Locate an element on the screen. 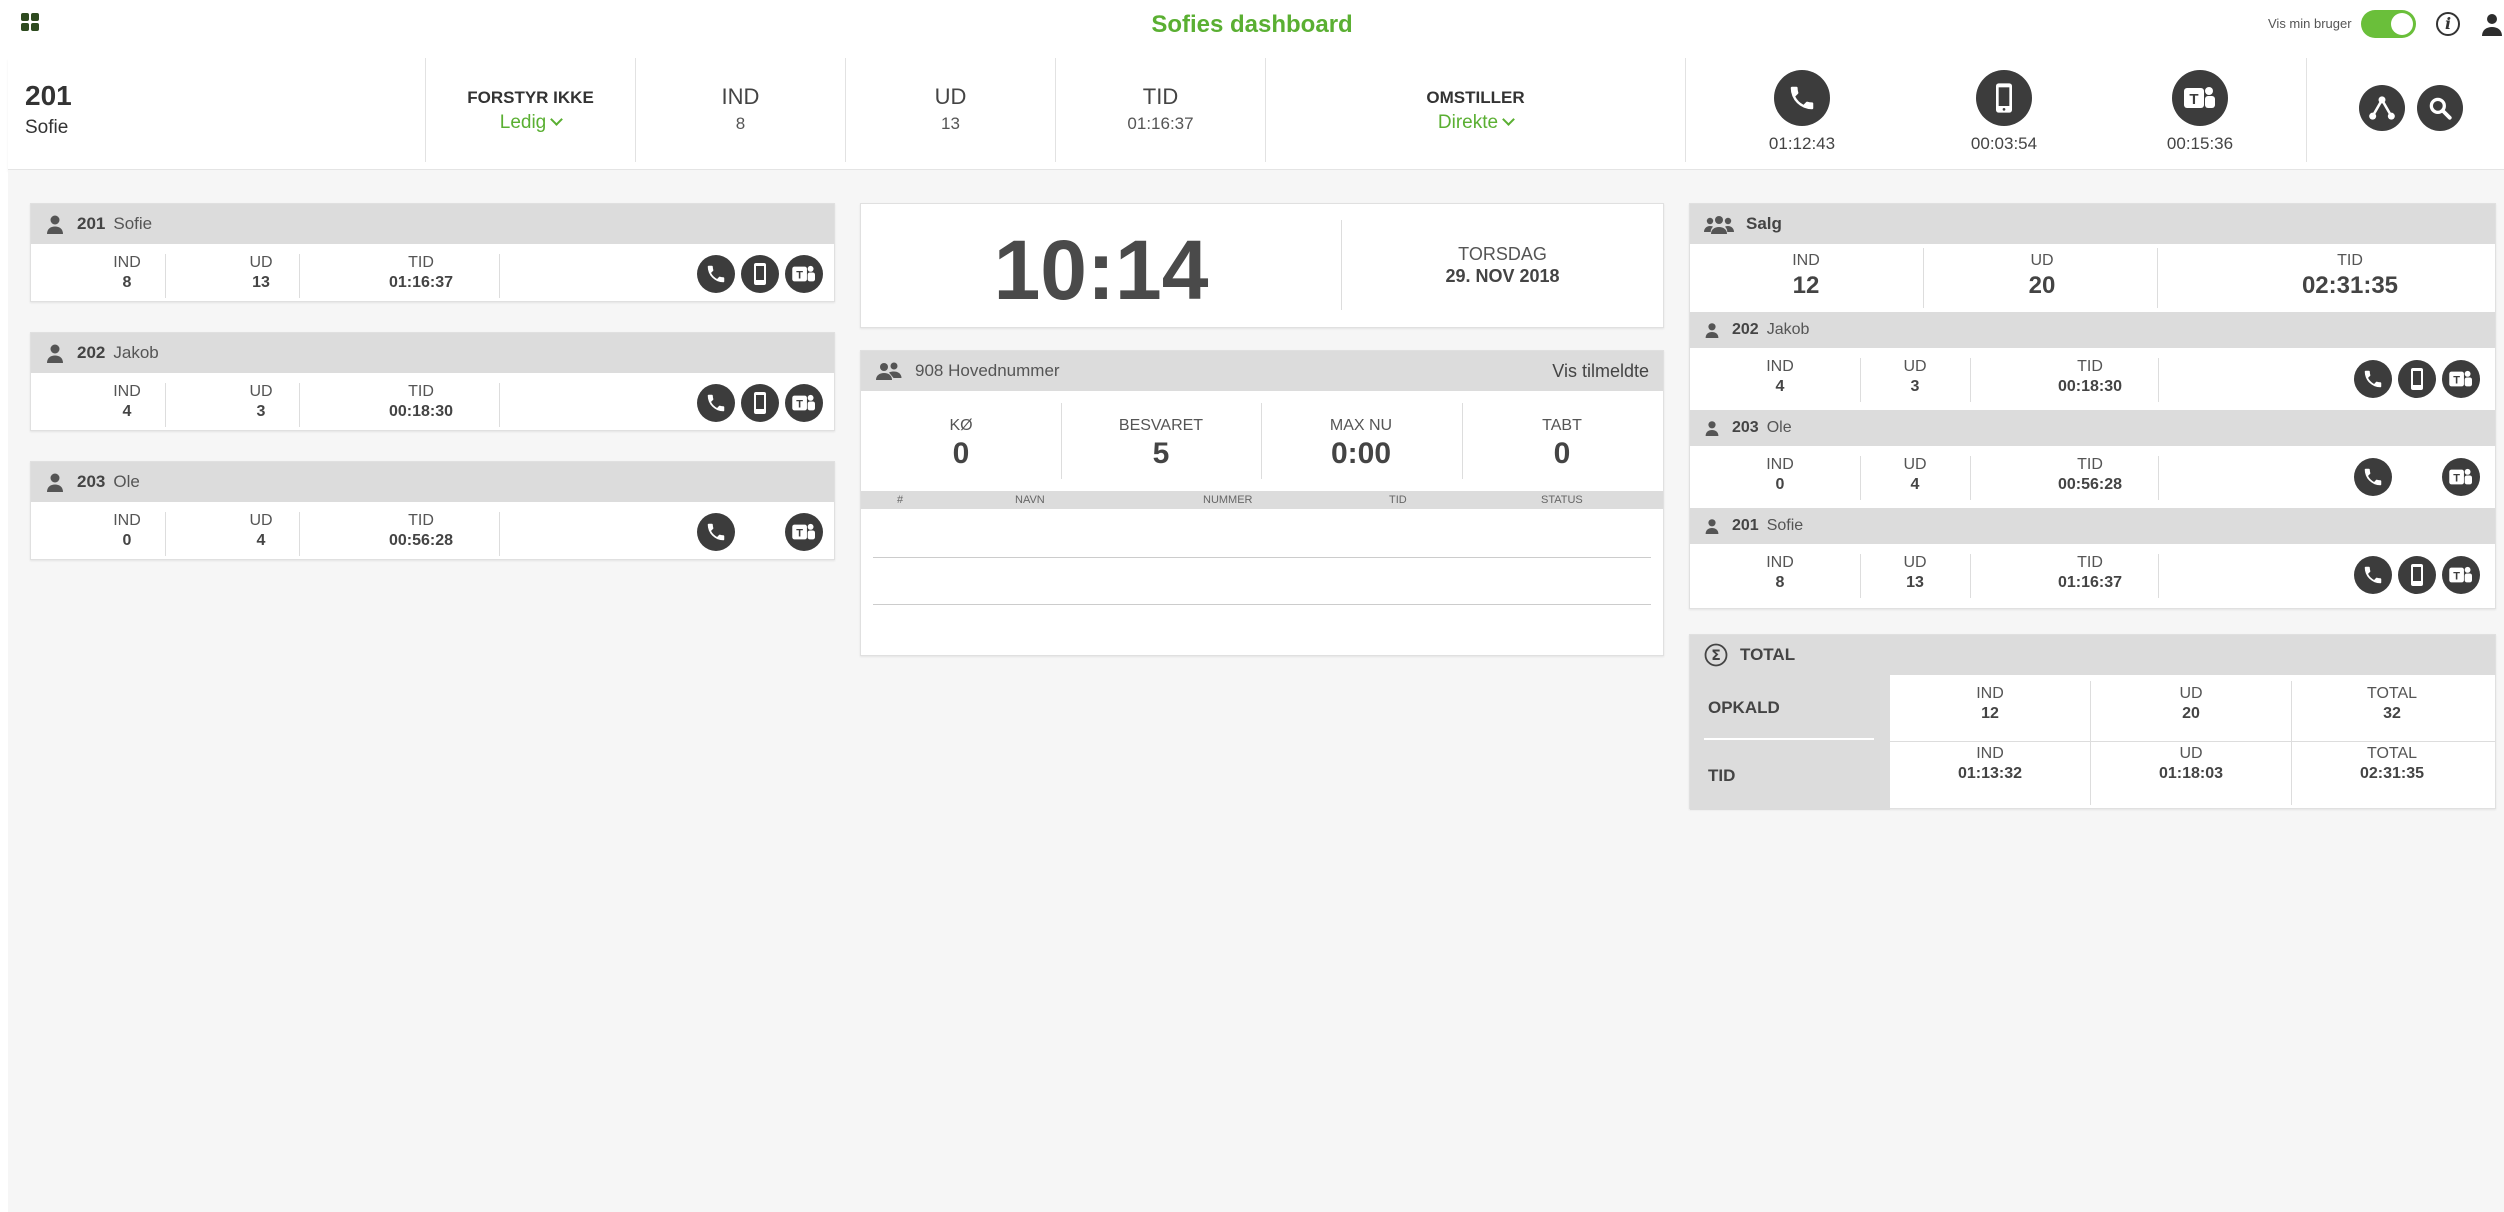 The height and width of the screenshot is (1212, 2504). total-value: 20 is located at coordinates (2191, 713).